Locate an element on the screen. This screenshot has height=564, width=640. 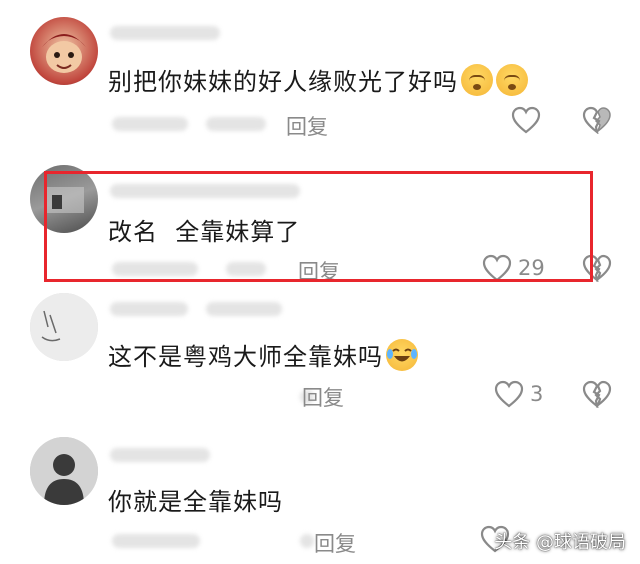
like-button is located at coordinates (529, 120).